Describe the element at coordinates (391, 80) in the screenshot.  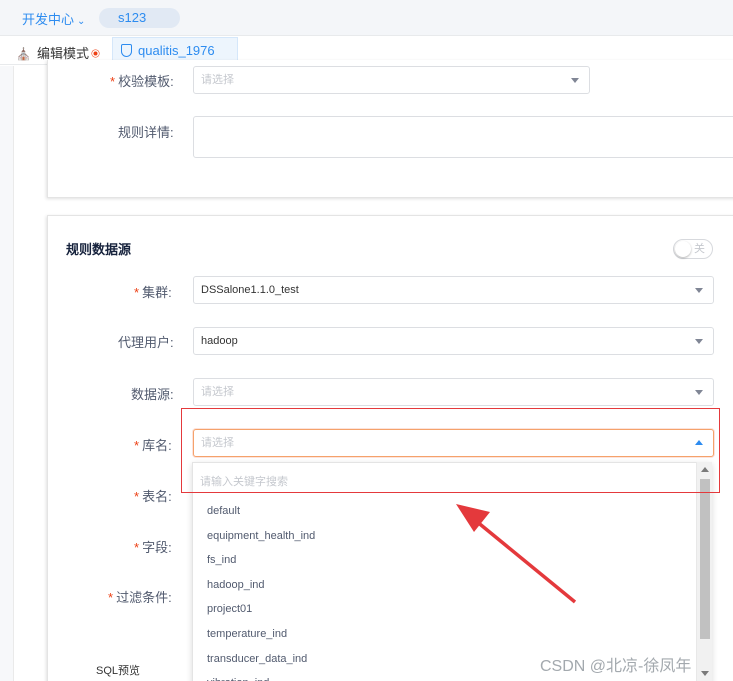
I see `template-select: 请选择` at that location.